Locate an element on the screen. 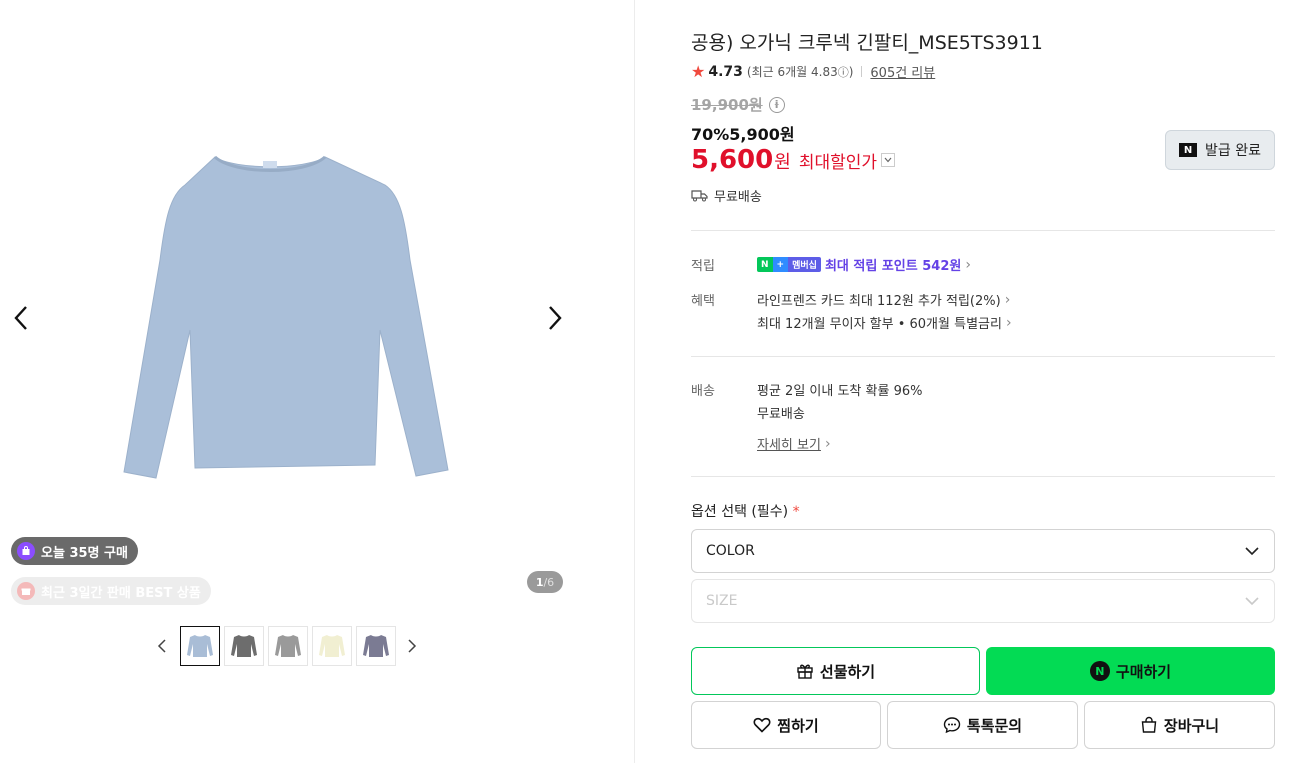 This screenshot has height=763, width=1289. delivery-arrival-text: 평균 2일 이내 도착 확률 96% is located at coordinates (840, 391).